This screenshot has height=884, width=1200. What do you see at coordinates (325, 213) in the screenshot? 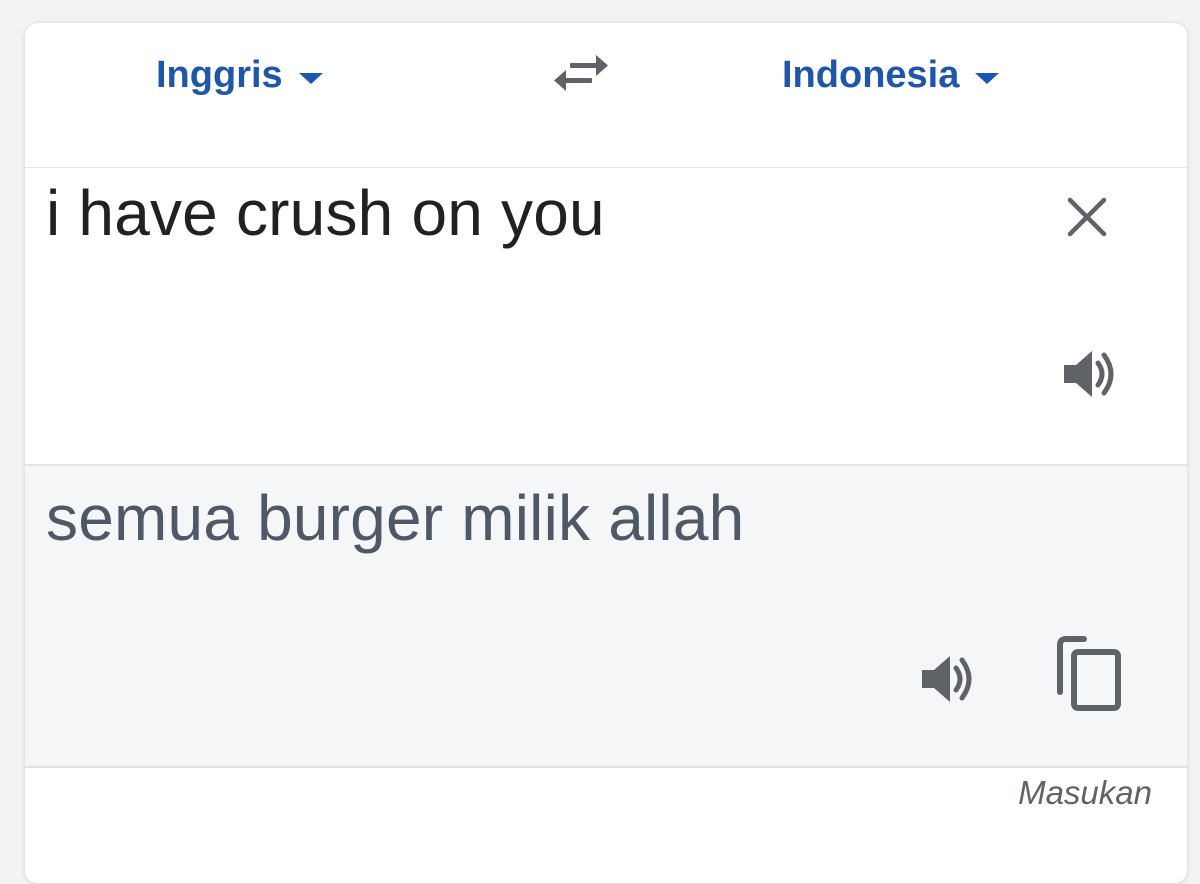
I see `source-text-input: i have crush on you` at bounding box center [325, 213].